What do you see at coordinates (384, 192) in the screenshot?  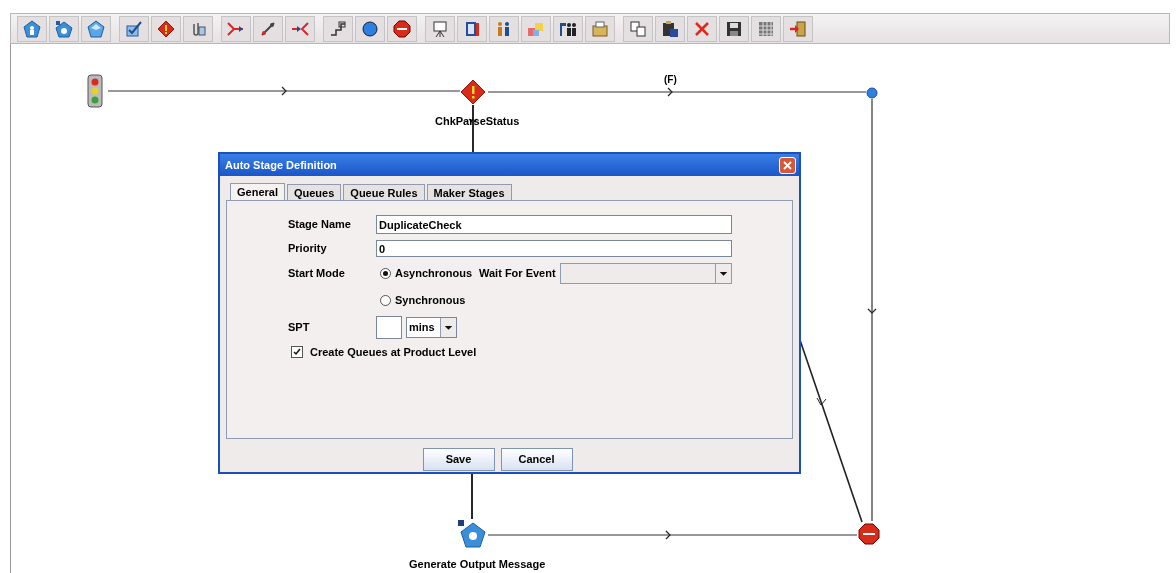 I see `tab: Queue Rules` at bounding box center [384, 192].